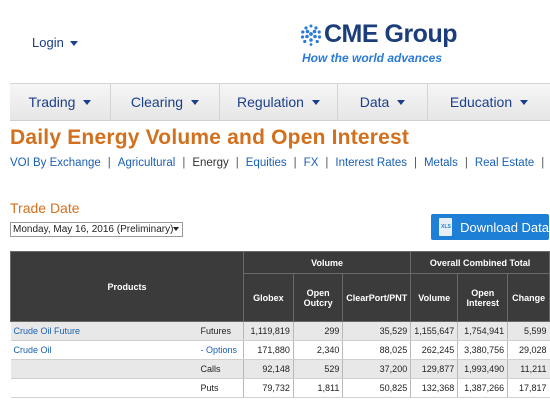  What do you see at coordinates (220, 331) in the screenshot?
I see `product-type-cell: Futures` at bounding box center [220, 331].